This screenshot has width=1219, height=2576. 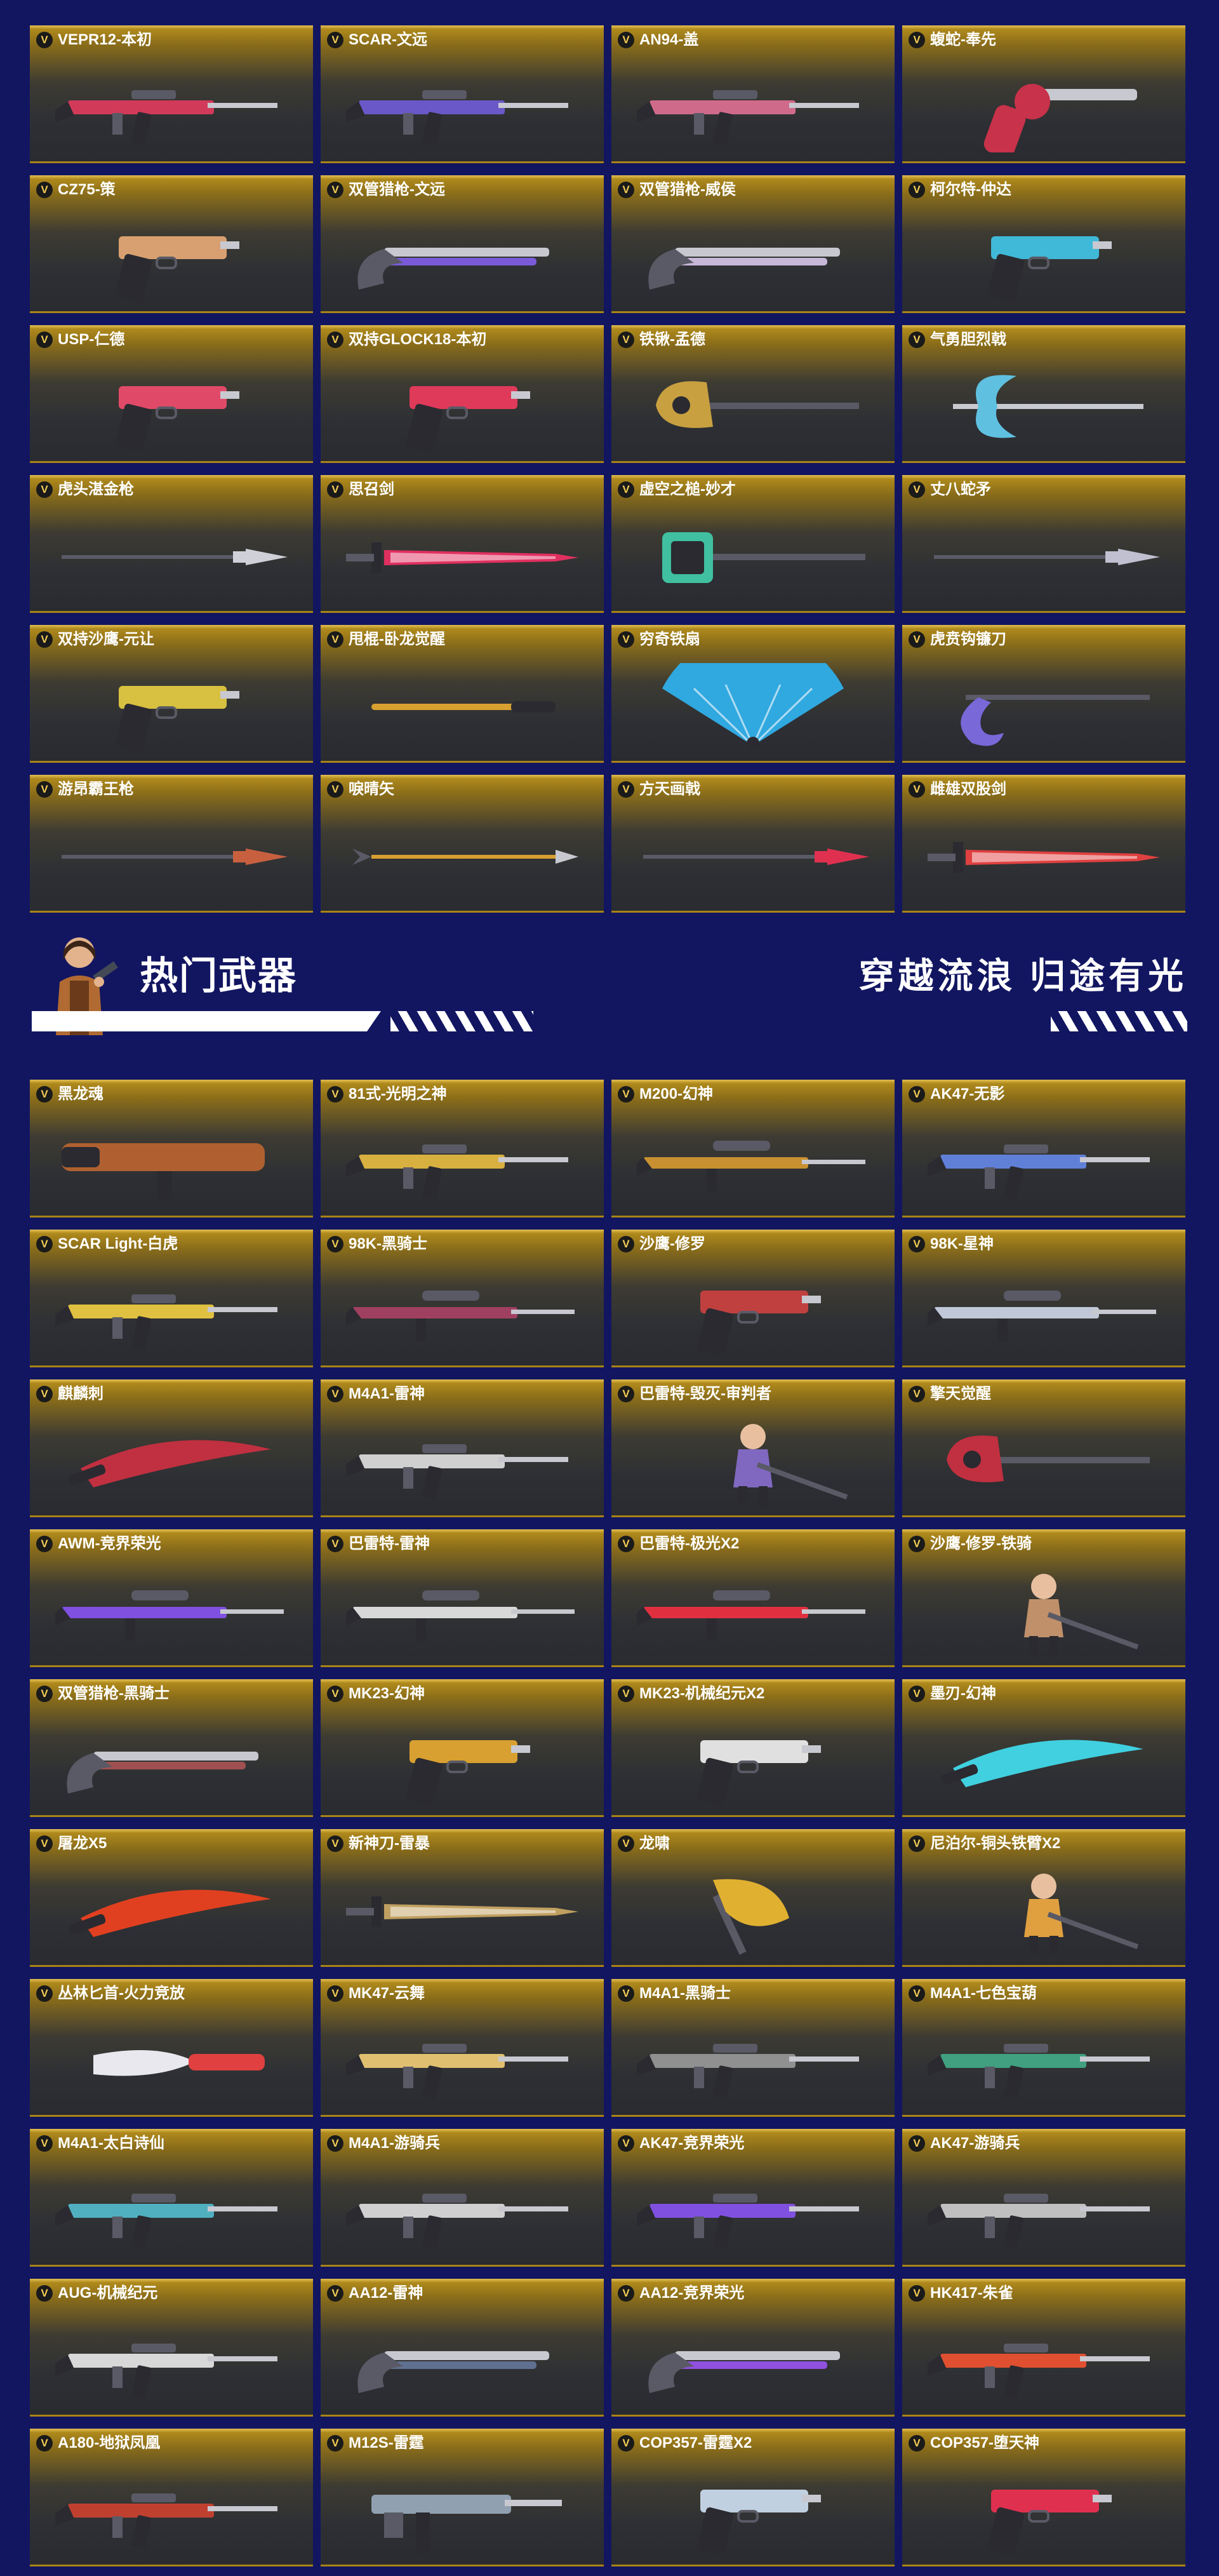 I want to click on weapon-card: V M4A1-黑骑士, so click(x=753, y=2048).